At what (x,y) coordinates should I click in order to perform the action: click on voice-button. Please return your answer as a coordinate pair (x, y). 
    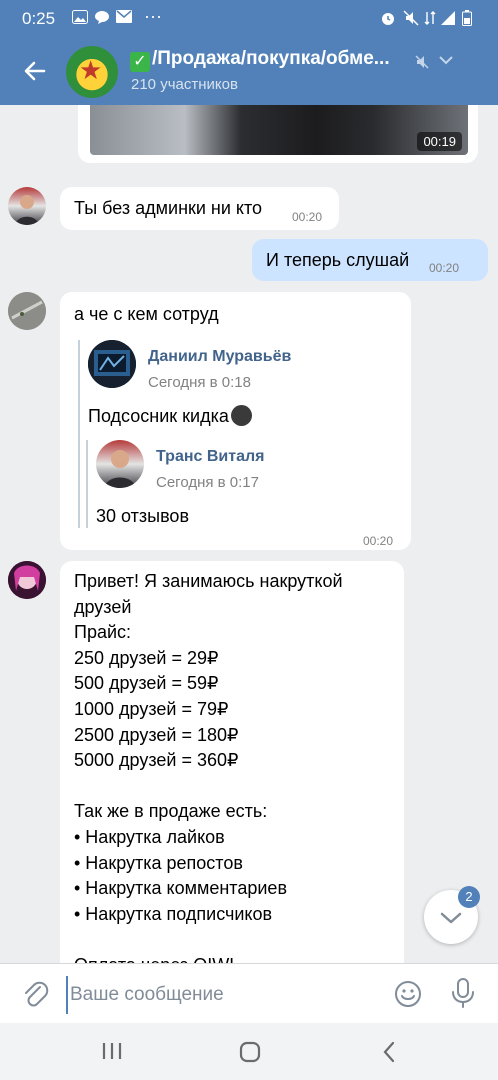
    Looking at the image, I should click on (463, 995).